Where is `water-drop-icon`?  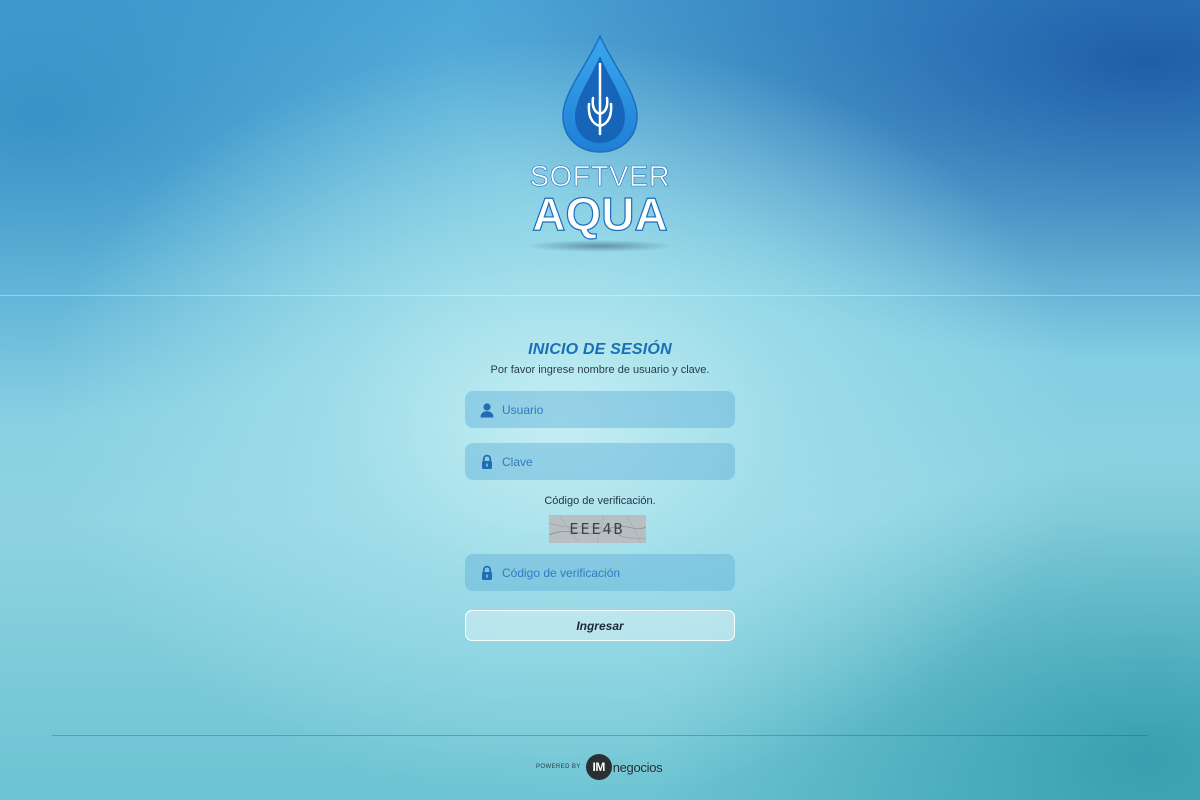
water-drop-icon is located at coordinates (600, 93).